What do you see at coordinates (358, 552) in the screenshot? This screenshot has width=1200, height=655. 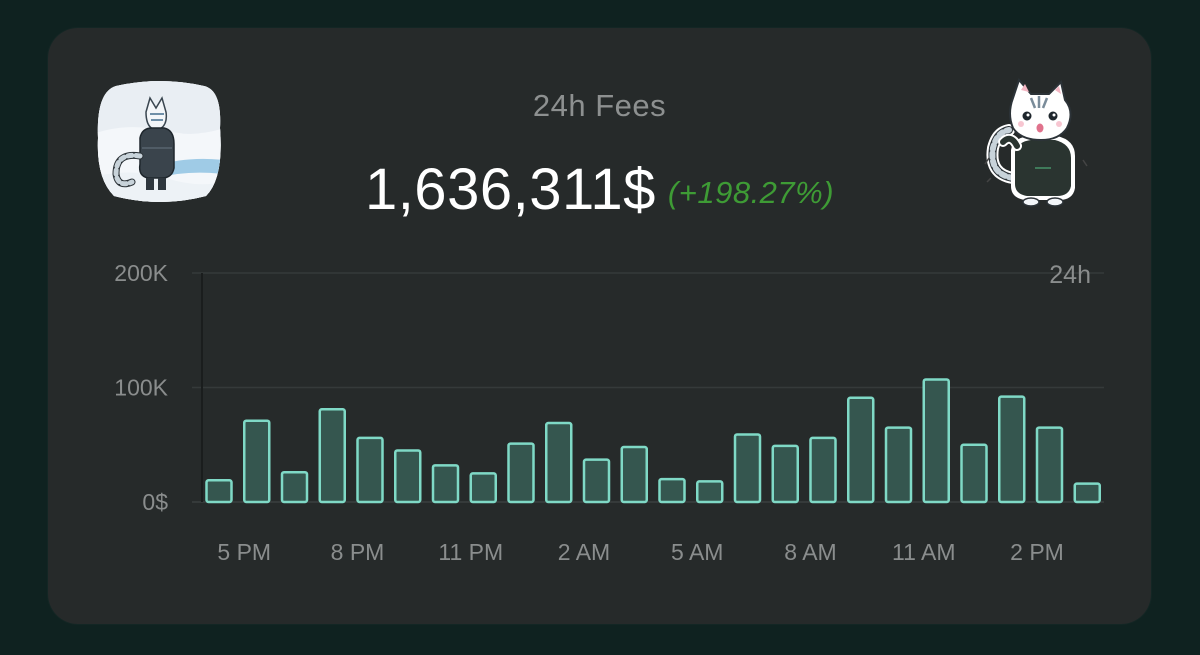 I see `x-tick-label: 8 PM` at bounding box center [358, 552].